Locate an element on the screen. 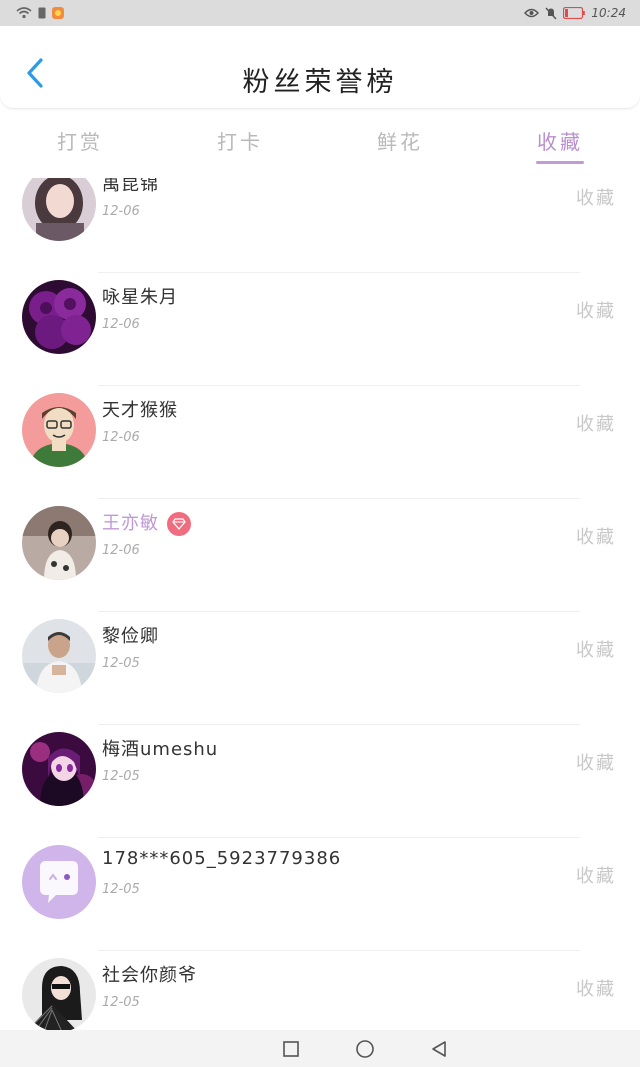 The image size is (640, 1067). tab-favorites: 收藏 is located at coordinates (560, 143).